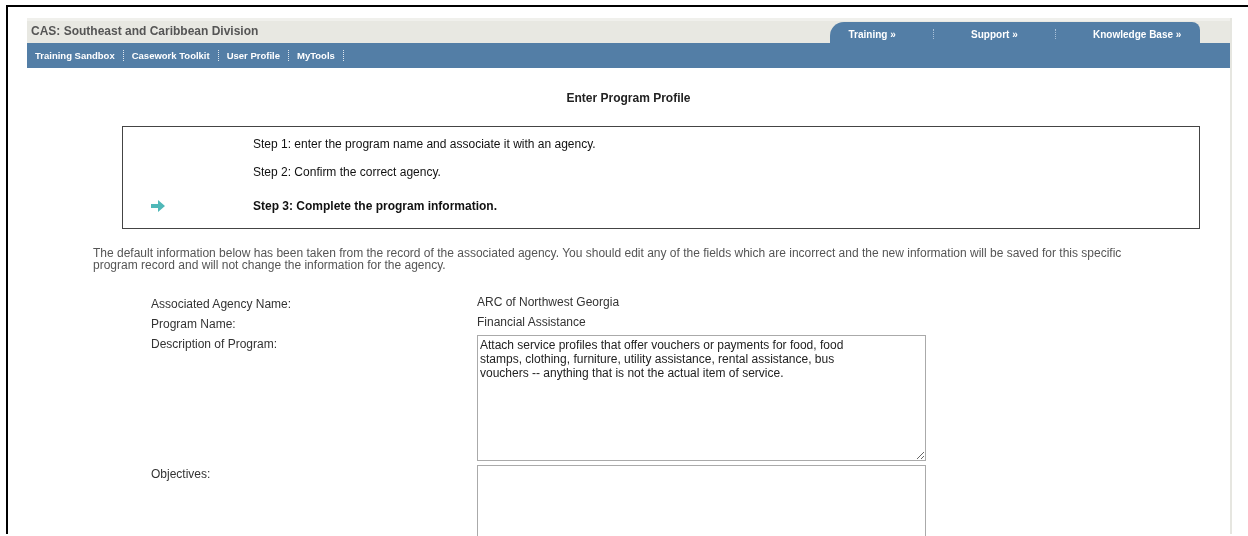  What do you see at coordinates (872, 34) in the screenshot?
I see `top-nav-link: Training »` at bounding box center [872, 34].